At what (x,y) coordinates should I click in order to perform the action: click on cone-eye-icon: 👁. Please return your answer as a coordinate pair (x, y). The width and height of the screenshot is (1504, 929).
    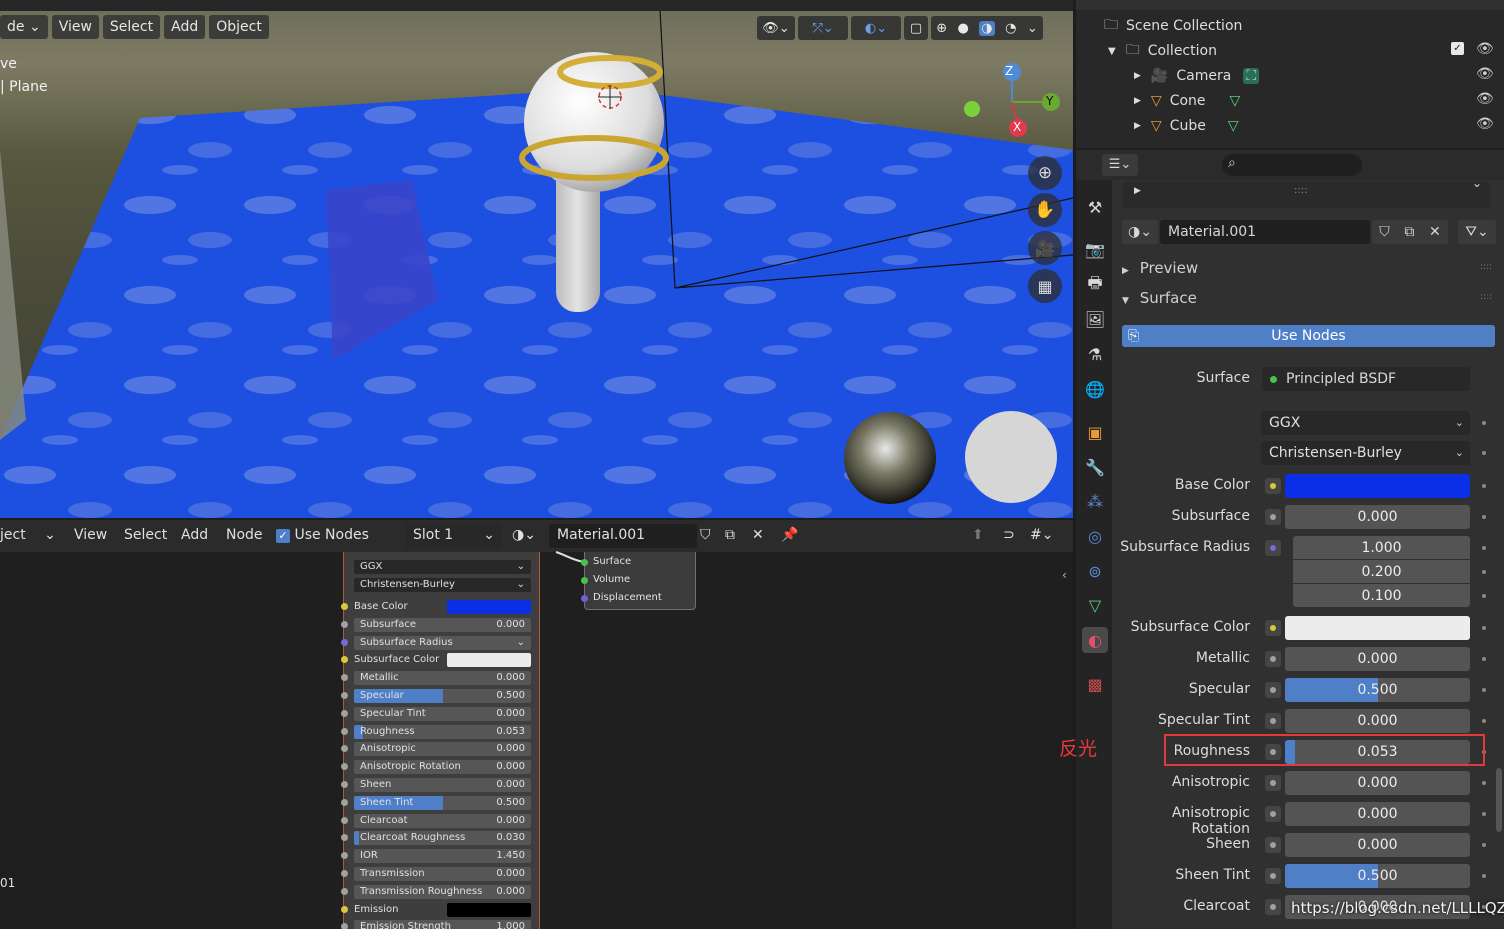
    Looking at the image, I should click on (1485, 99).